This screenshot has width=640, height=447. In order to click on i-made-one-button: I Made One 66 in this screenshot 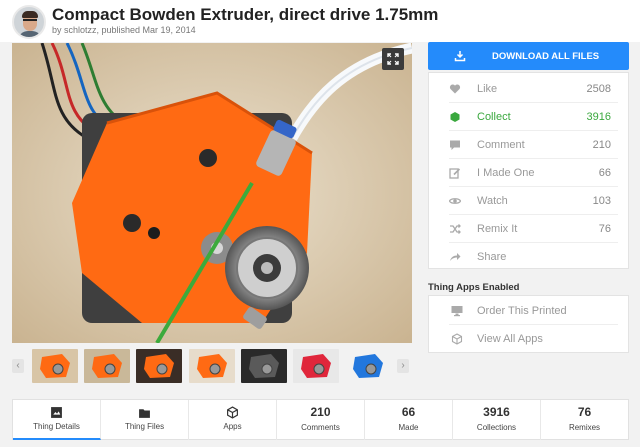, I will do `click(528, 173)`.